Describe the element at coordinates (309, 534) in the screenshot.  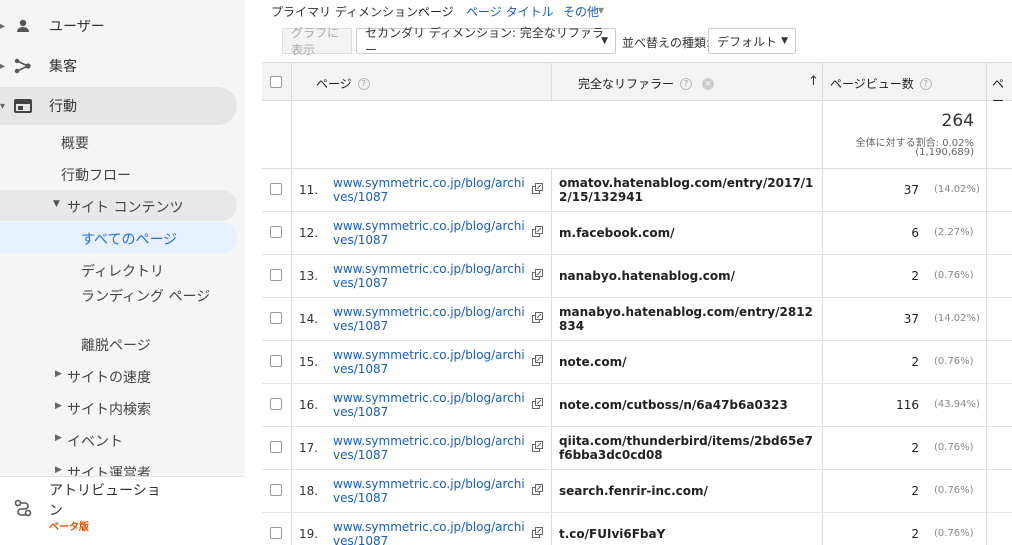
I see `row-number: 19.` at that location.